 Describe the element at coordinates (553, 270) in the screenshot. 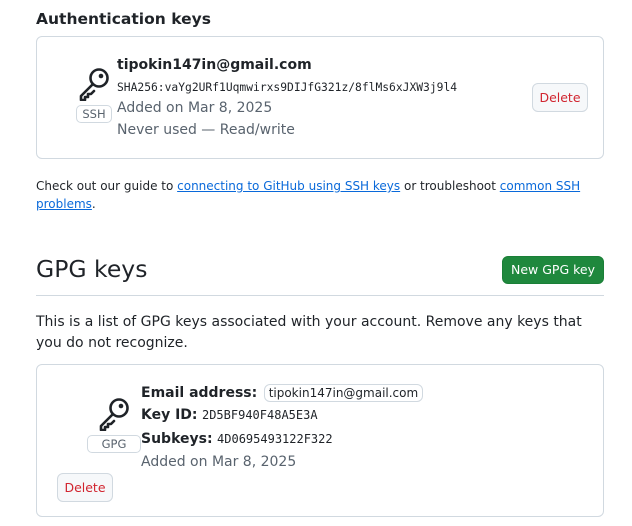

I see `new-gpg-key-button: New GPG key` at that location.